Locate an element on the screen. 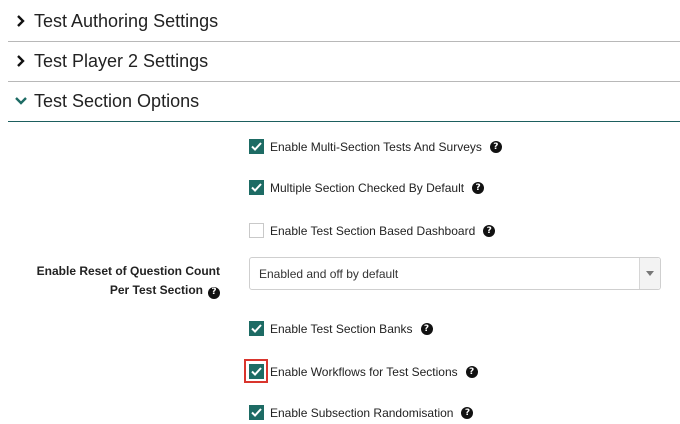 The height and width of the screenshot is (424, 680). checkbox-dashboard is located at coordinates (256, 230).